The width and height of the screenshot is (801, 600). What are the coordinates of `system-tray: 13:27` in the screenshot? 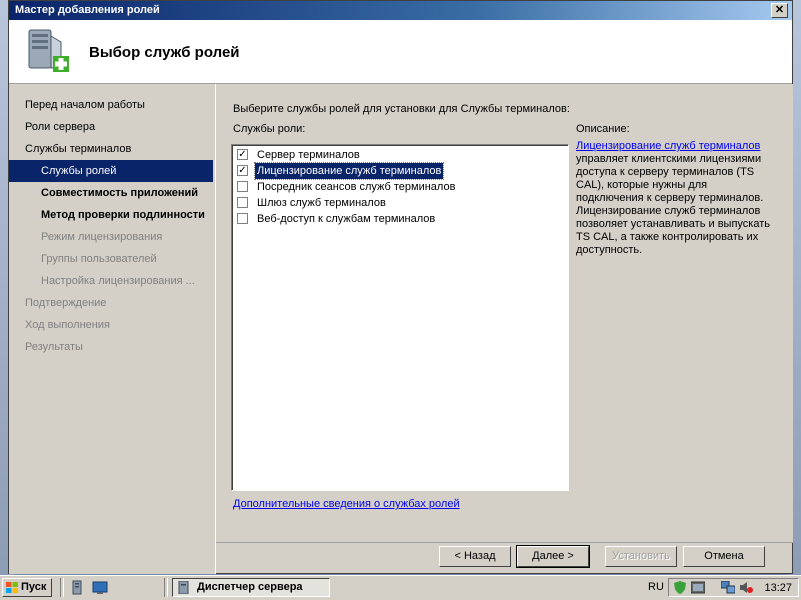 It's located at (733, 587).